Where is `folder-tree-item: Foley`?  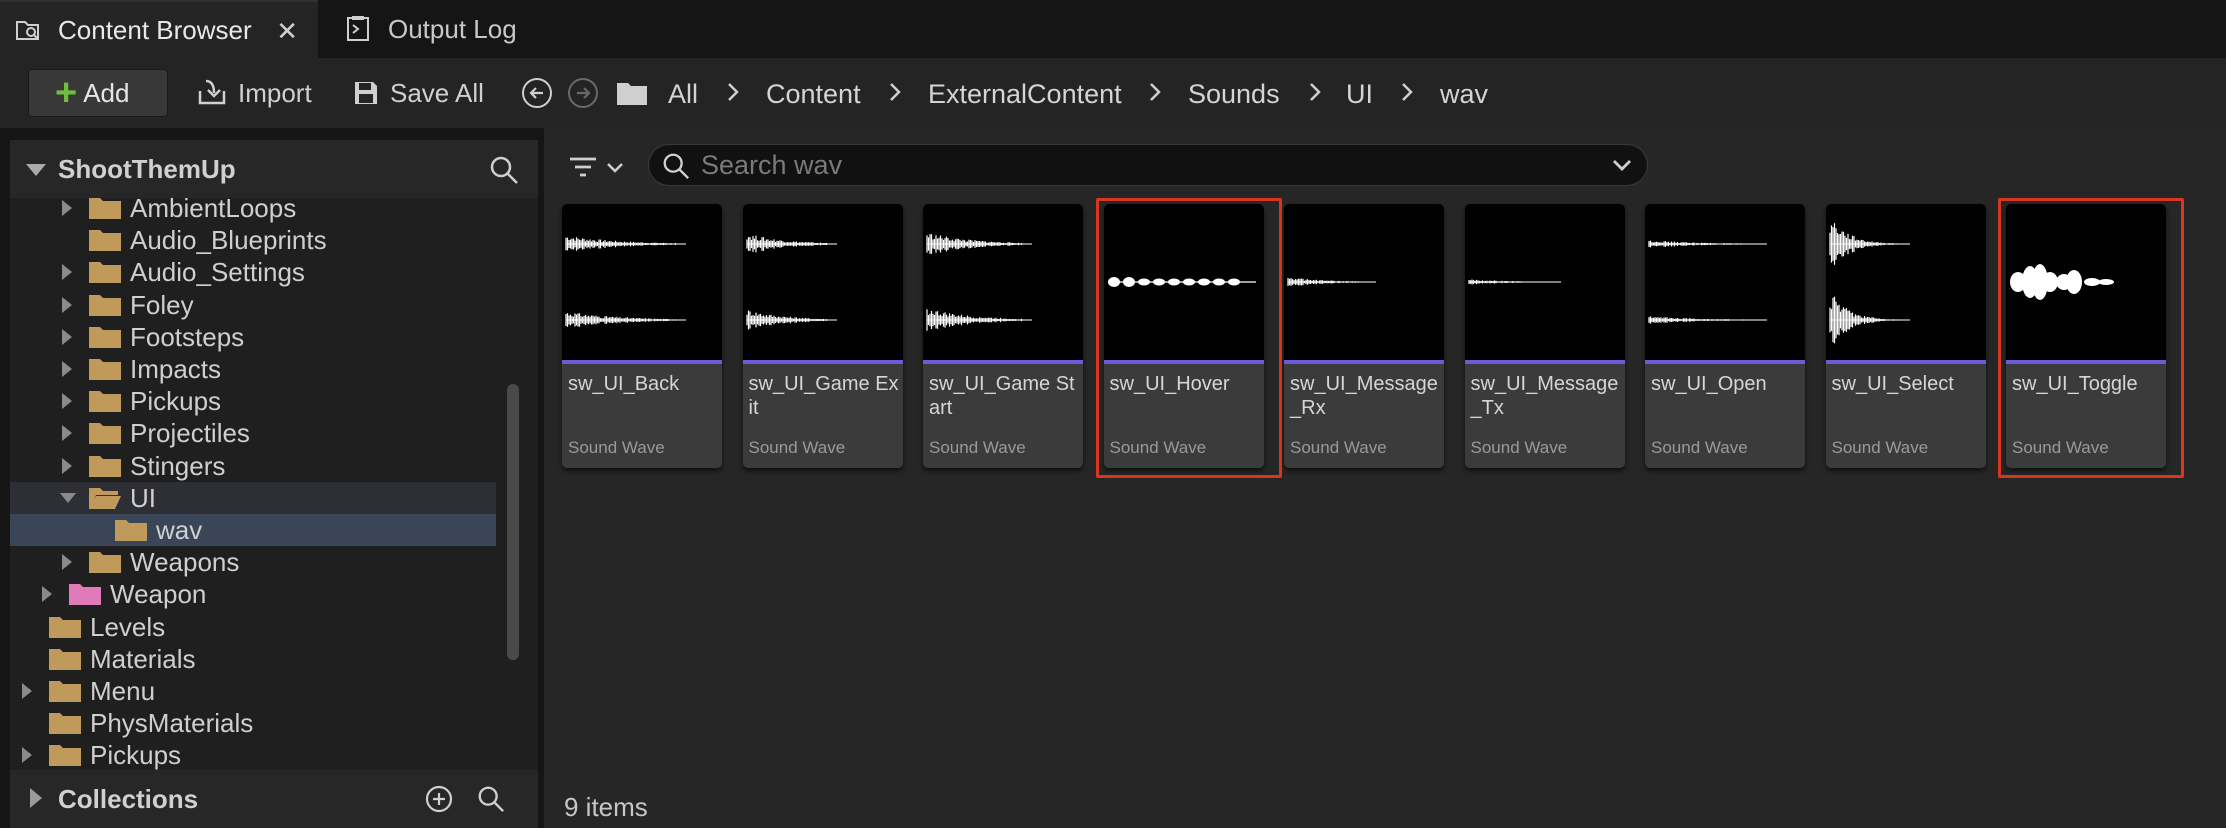
folder-tree-item: Foley is located at coordinates (253, 305).